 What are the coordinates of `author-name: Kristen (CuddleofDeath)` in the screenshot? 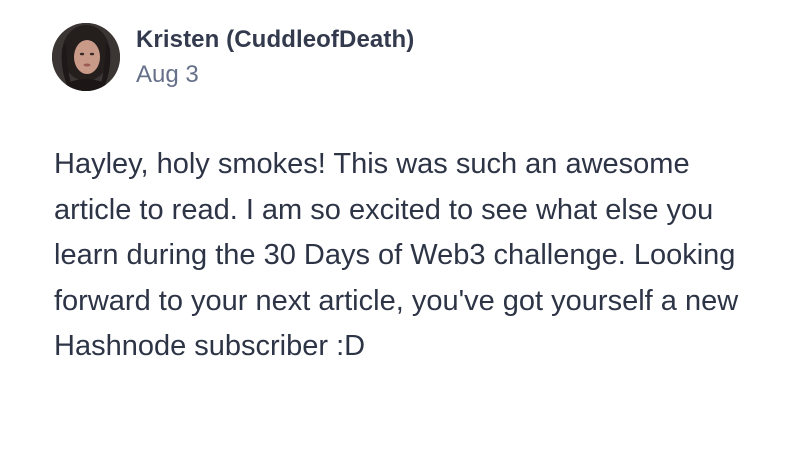 It's located at (275, 40).